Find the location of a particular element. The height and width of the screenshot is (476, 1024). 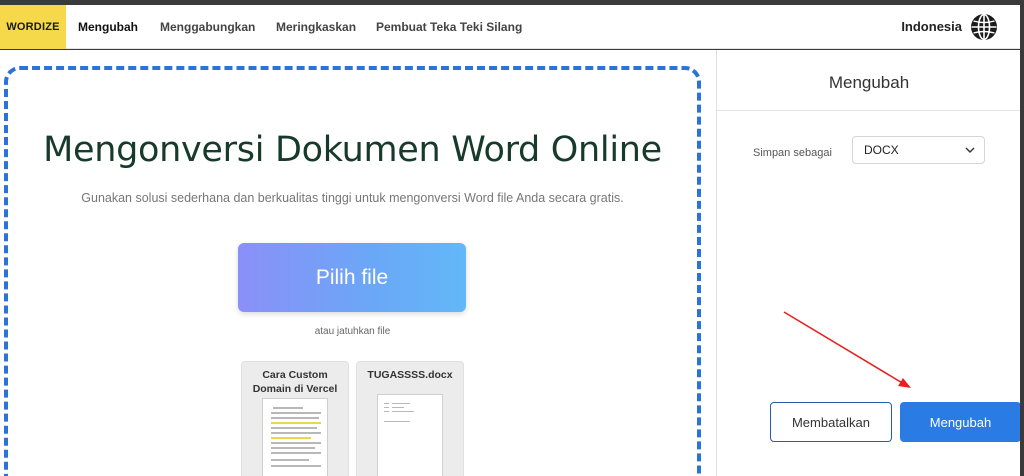

page-title: Mengonversi Dokumen Word Online is located at coordinates (352, 150).